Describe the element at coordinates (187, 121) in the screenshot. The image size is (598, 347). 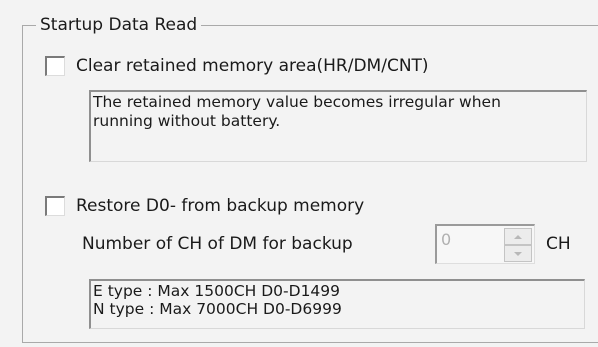
I see `note-line: running without battery.` at that location.